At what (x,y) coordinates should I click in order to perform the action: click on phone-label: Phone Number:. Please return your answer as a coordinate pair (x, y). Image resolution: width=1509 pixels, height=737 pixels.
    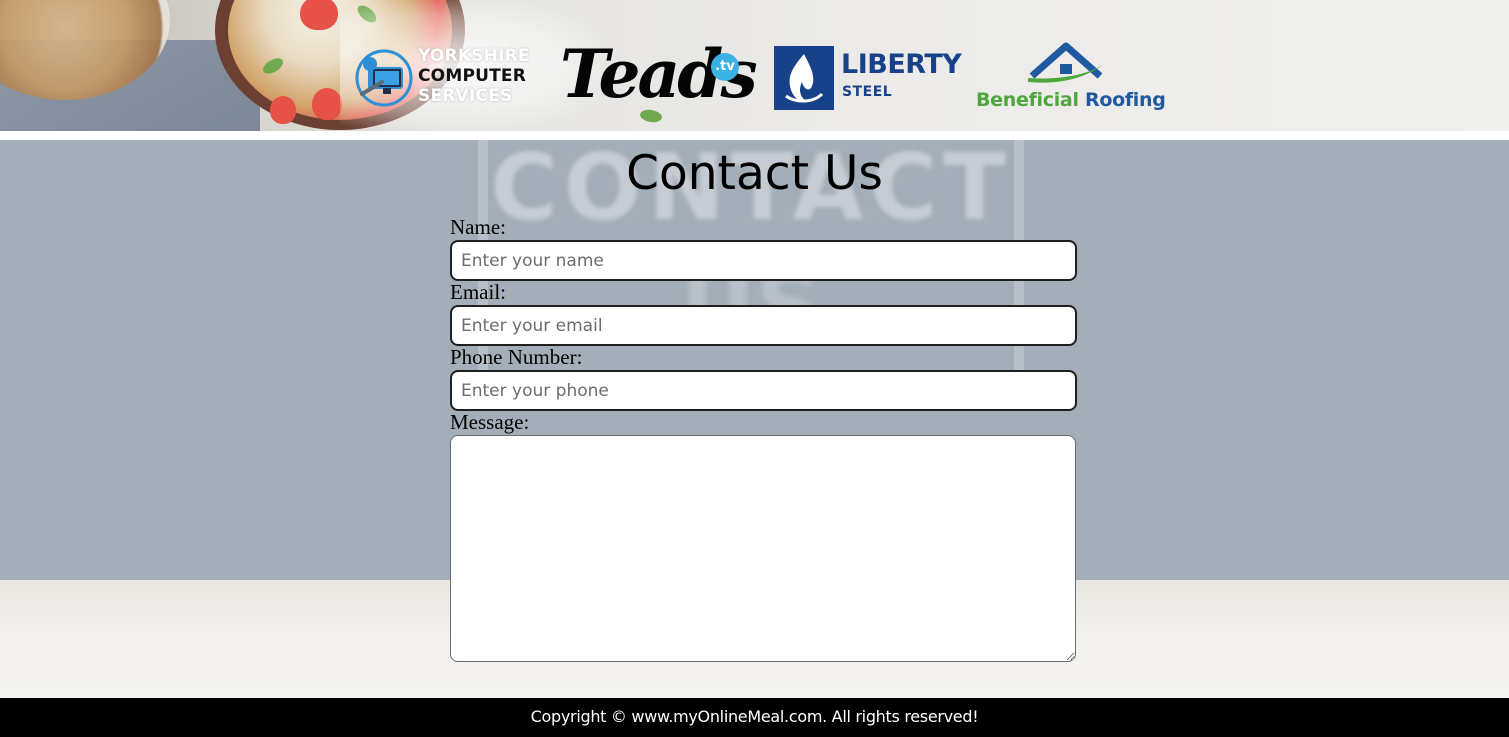
    Looking at the image, I should click on (516, 357).